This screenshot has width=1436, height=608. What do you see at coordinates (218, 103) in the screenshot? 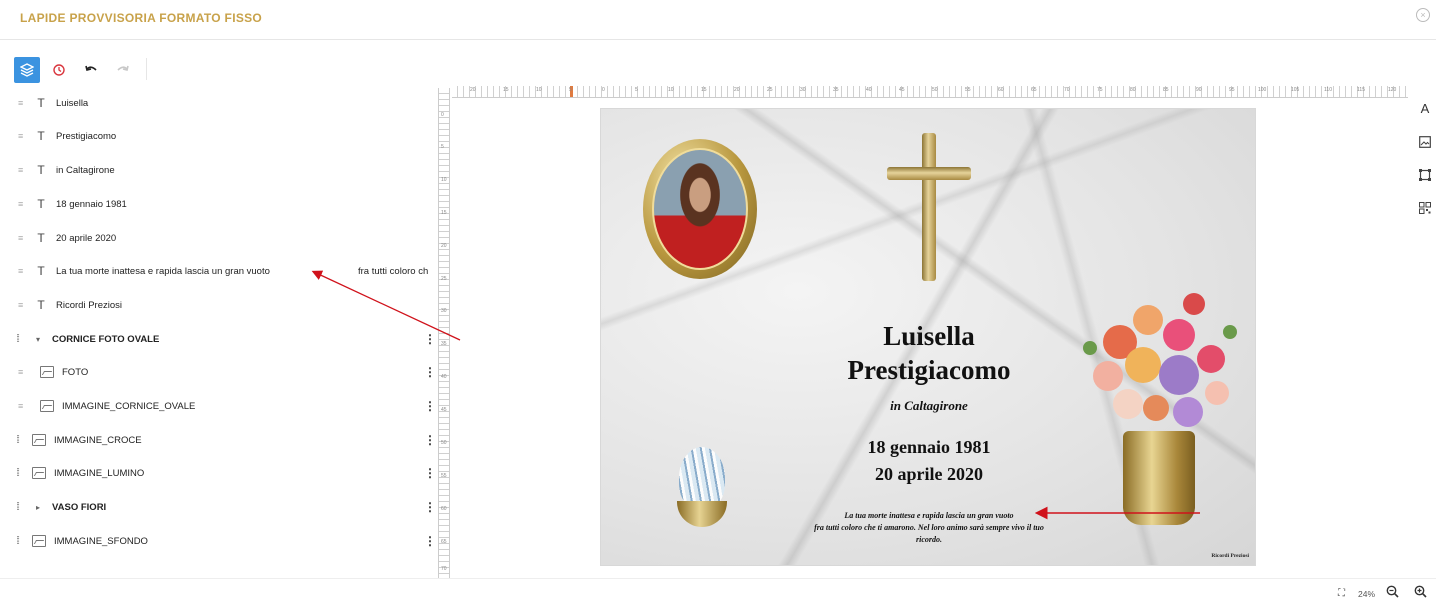
I see `layer-row: ≡ T Luisella` at bounding box center [218, 103].